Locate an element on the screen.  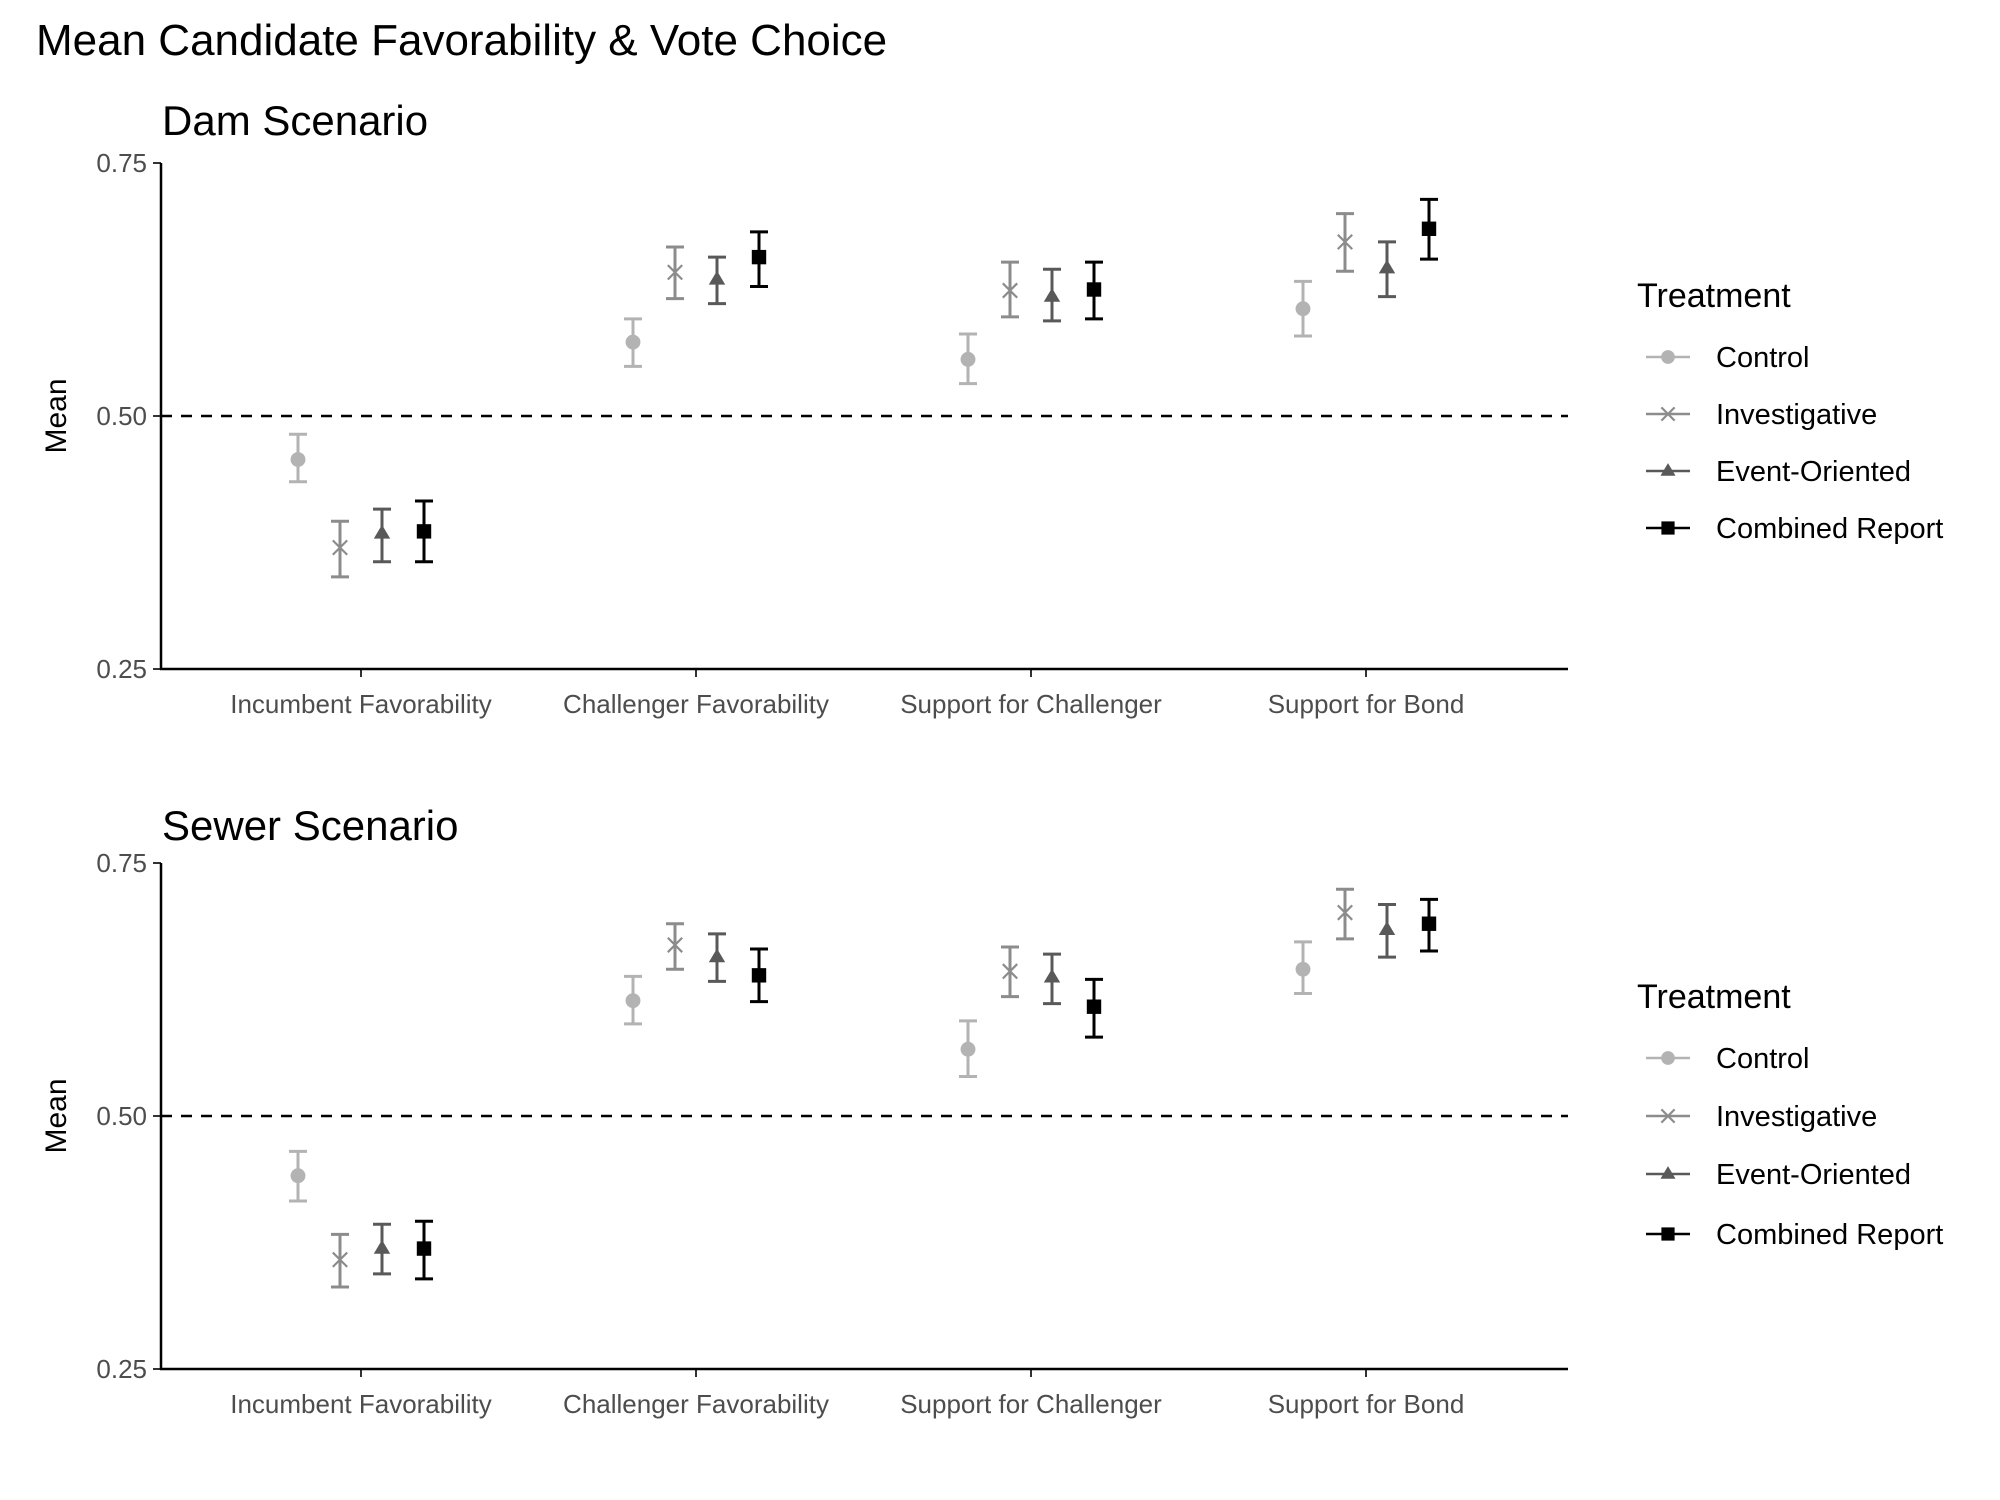
panel-title: Dam Scenario is located at coordinates (295, 120).